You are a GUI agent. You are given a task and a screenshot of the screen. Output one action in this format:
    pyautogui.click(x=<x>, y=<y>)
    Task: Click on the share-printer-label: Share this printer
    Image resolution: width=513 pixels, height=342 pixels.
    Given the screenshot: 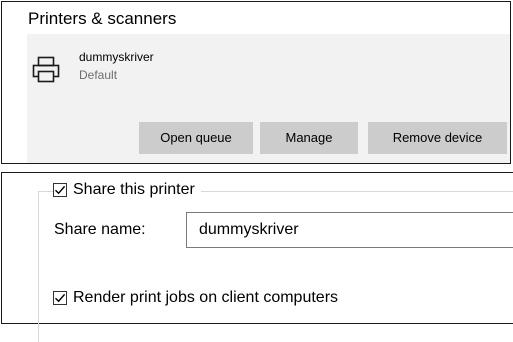 What is the action you would take?
    pyautogui.click(x=134, y=190)
    